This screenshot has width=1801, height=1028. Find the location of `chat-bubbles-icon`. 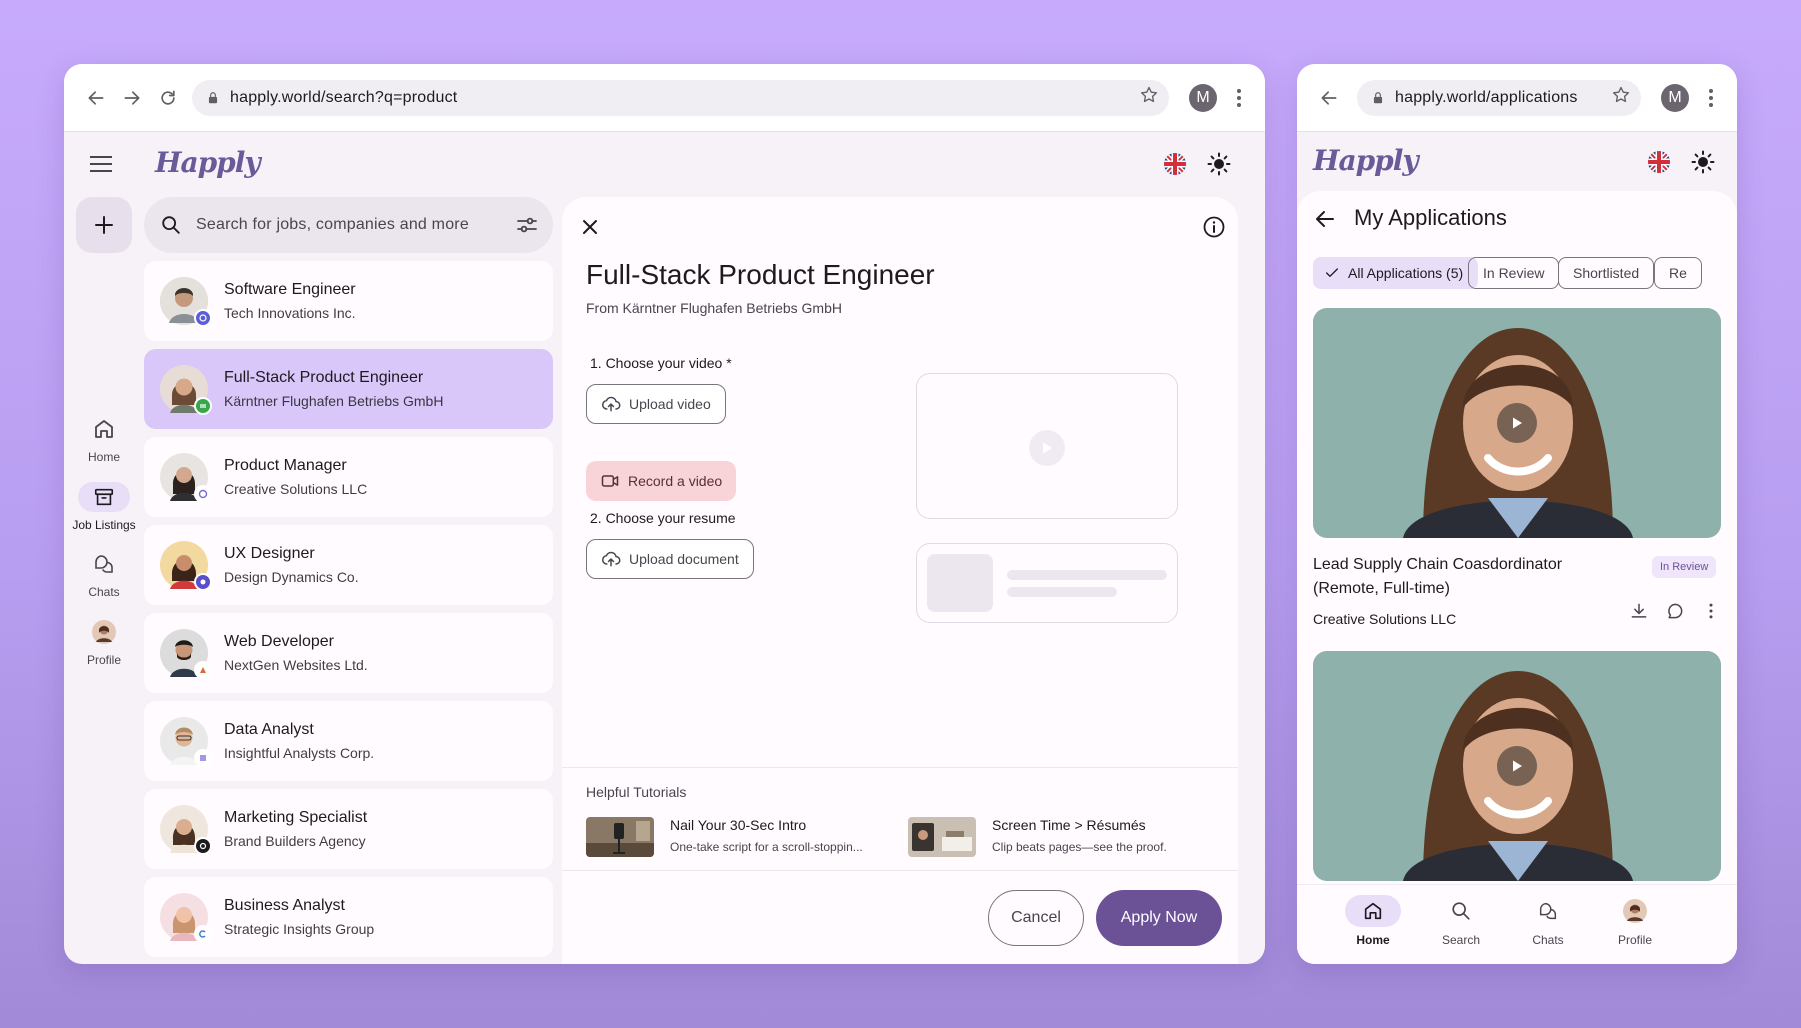

chat-bubbles-icon is located at coordinates (1548, 911).